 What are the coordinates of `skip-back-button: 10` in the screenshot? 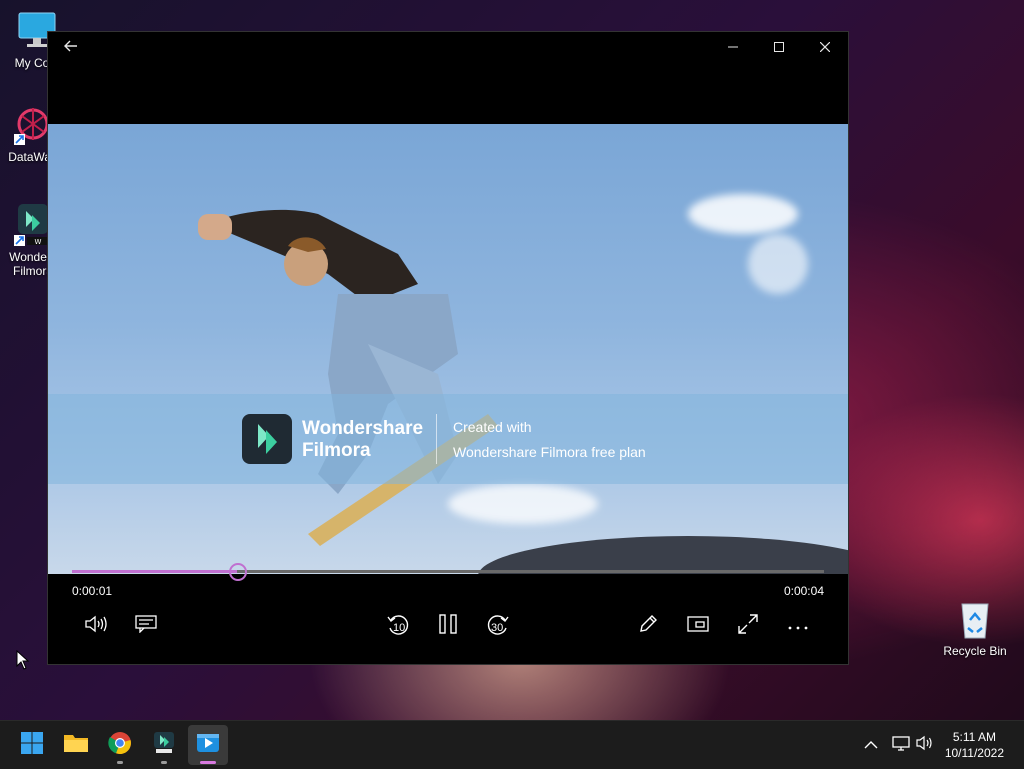 It's located at (398, 626).